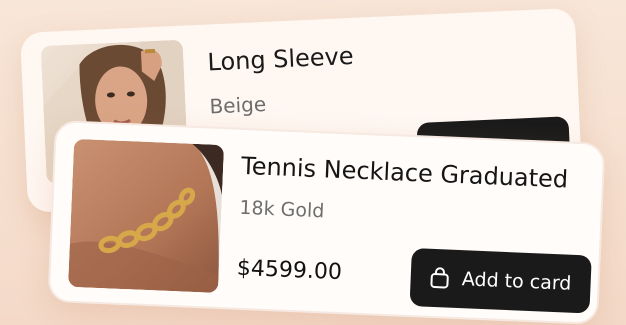  I want to click on product-variant: 18k Gold, so click(282, 209).